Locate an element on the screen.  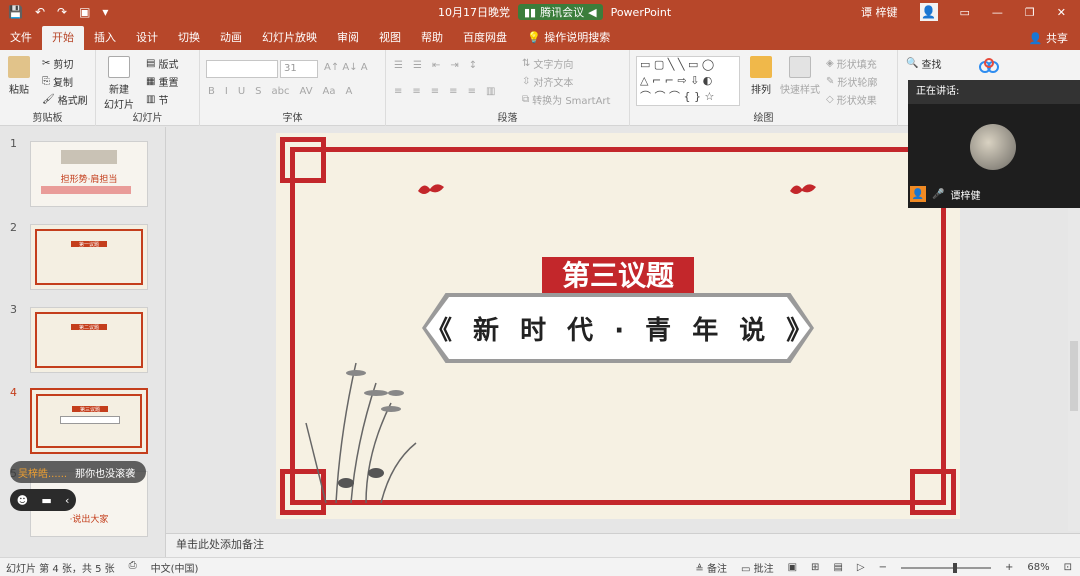
avatar: 👤 is located at coordinates (928, 12).